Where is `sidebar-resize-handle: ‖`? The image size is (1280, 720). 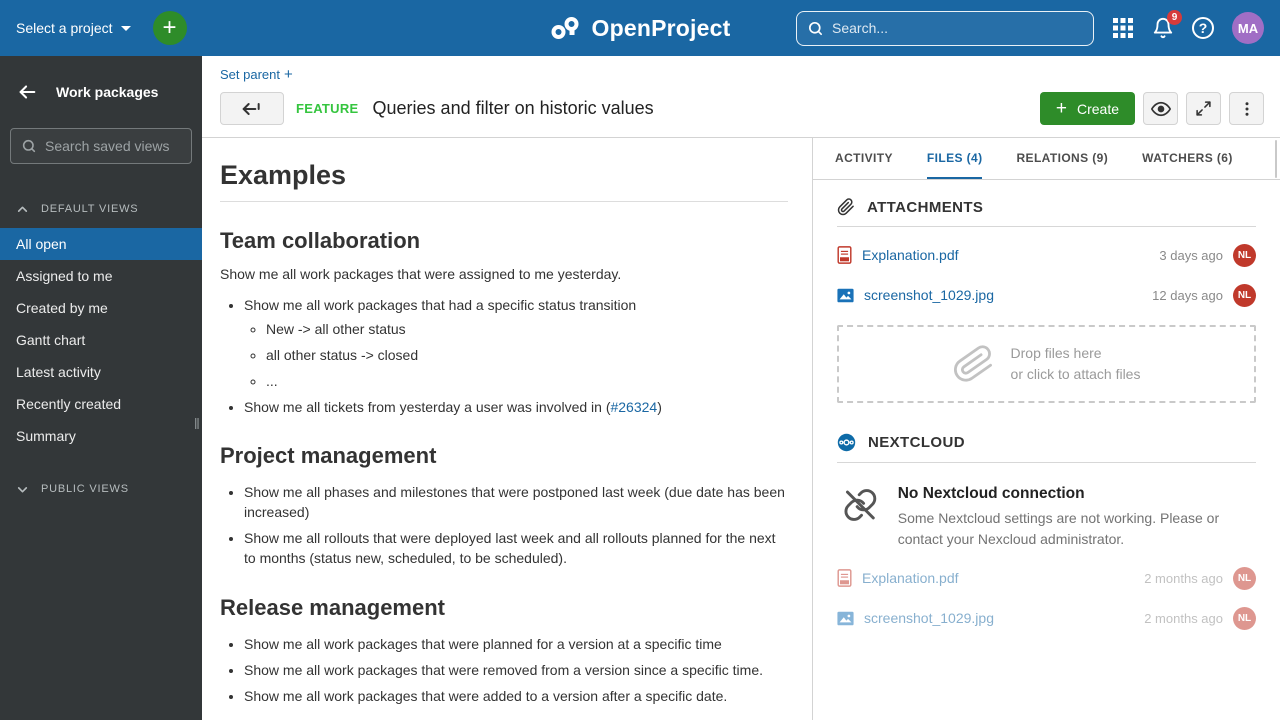
sidebar-resize-handle: ‖ is located at coordinates (197, 424).